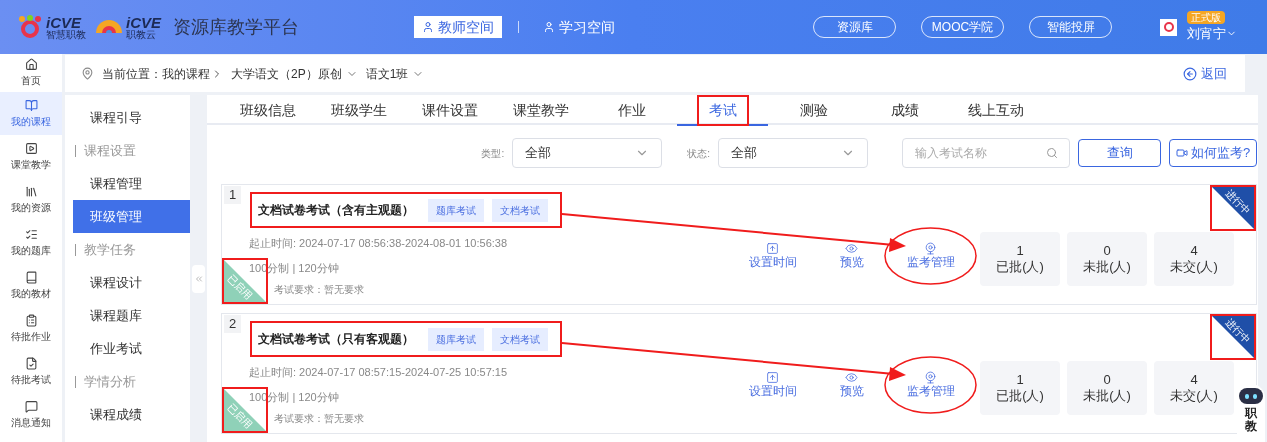 Image resolution: width=1267 pixels, height=442 pixels. I want to click on exam-time: 起止时间: 2024-07-17 08:57:15-2024-07-25 10:57:15, so click(379, 372).